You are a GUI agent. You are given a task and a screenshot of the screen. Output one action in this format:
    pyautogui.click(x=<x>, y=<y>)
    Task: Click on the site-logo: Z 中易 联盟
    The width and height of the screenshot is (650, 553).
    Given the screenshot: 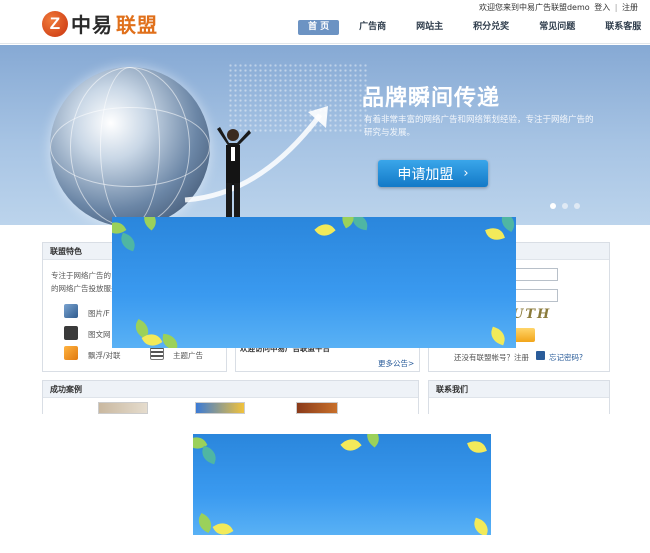 What is the action you would take?
    pyautogui.click(x=100, y=23)
    